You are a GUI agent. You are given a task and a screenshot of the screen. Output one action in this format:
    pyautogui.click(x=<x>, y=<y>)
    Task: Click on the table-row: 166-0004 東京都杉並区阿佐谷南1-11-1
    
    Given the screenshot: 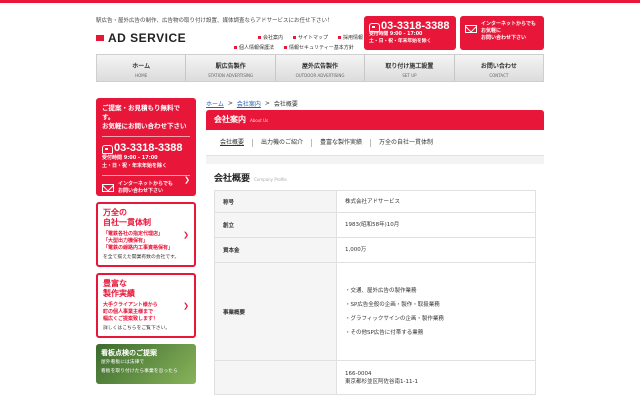 What is the action you would take?
    pyautogui.click(x=375, y=377)
    